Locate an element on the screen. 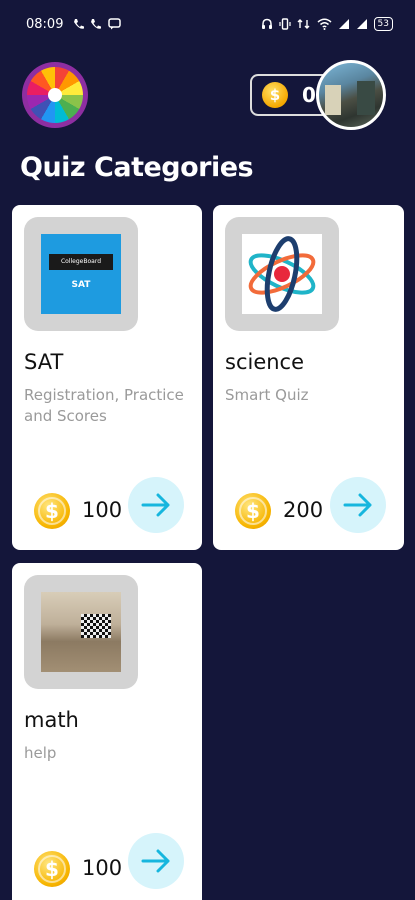  data-icon is located at coordinates (303, 24).